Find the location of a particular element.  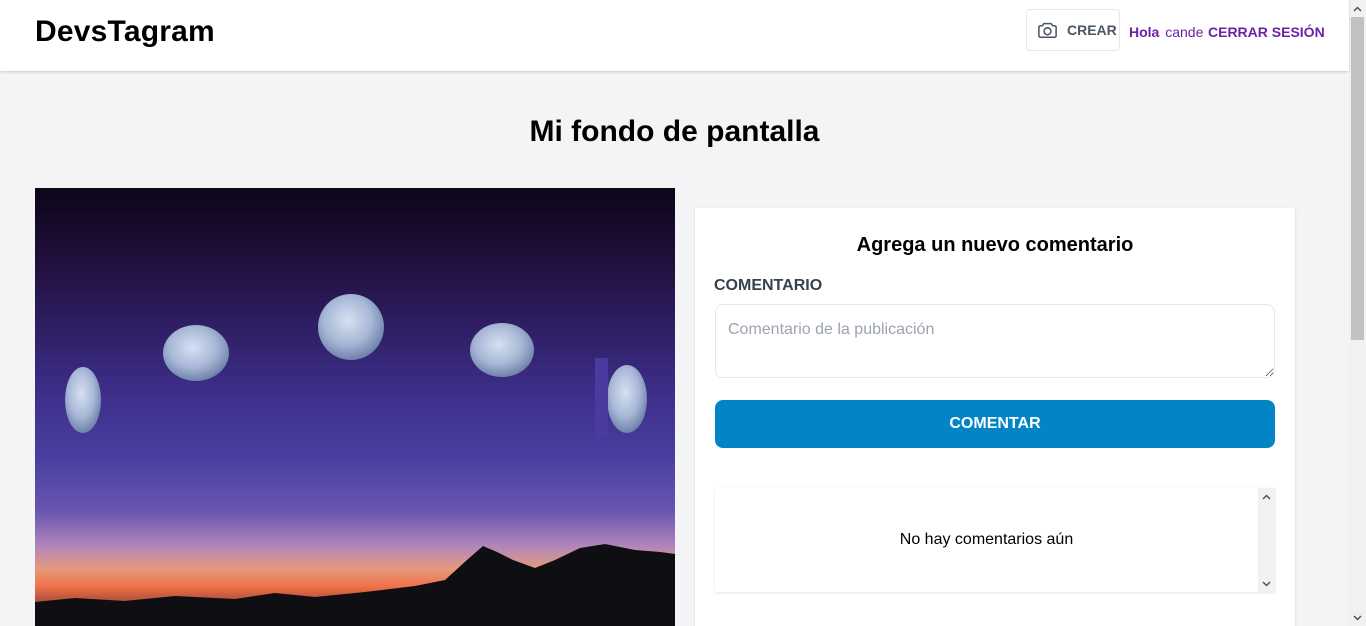

post-title: Mi fondo de pantalla is located at coordinates (674, 131).